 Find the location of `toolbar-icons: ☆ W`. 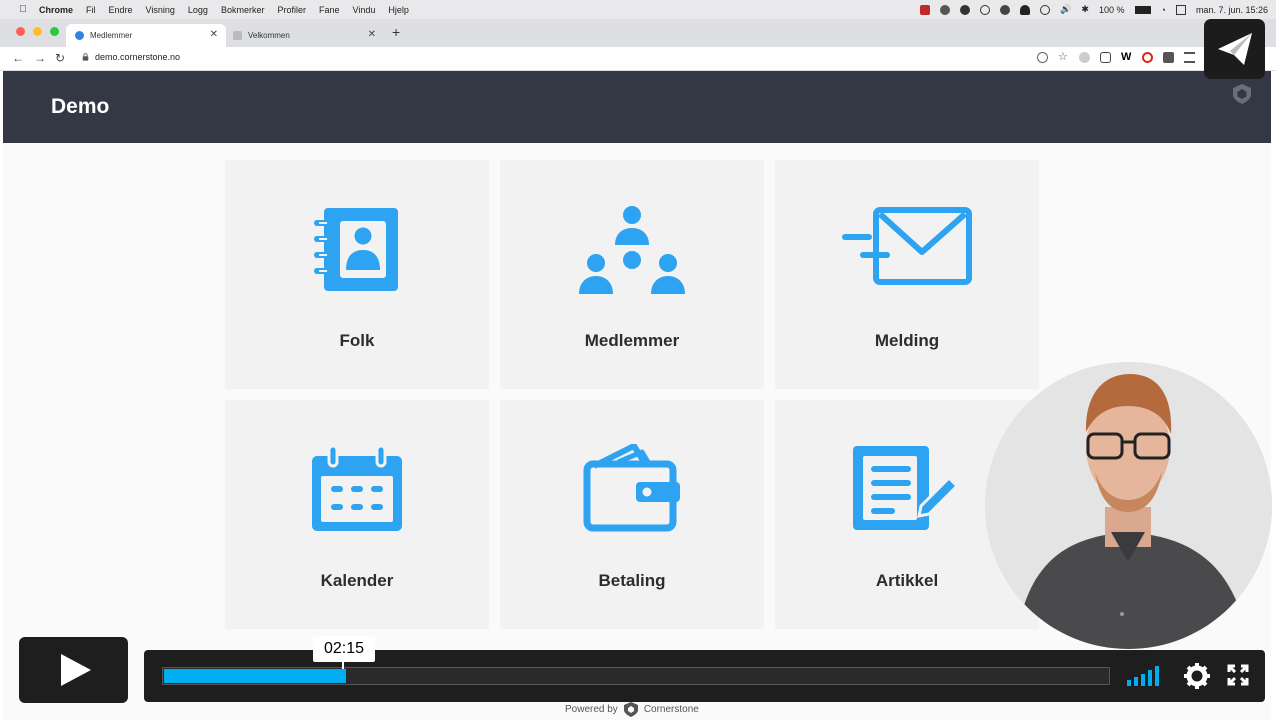

toolbar-icons: ☆ W is located at coordinates (1126, 57).